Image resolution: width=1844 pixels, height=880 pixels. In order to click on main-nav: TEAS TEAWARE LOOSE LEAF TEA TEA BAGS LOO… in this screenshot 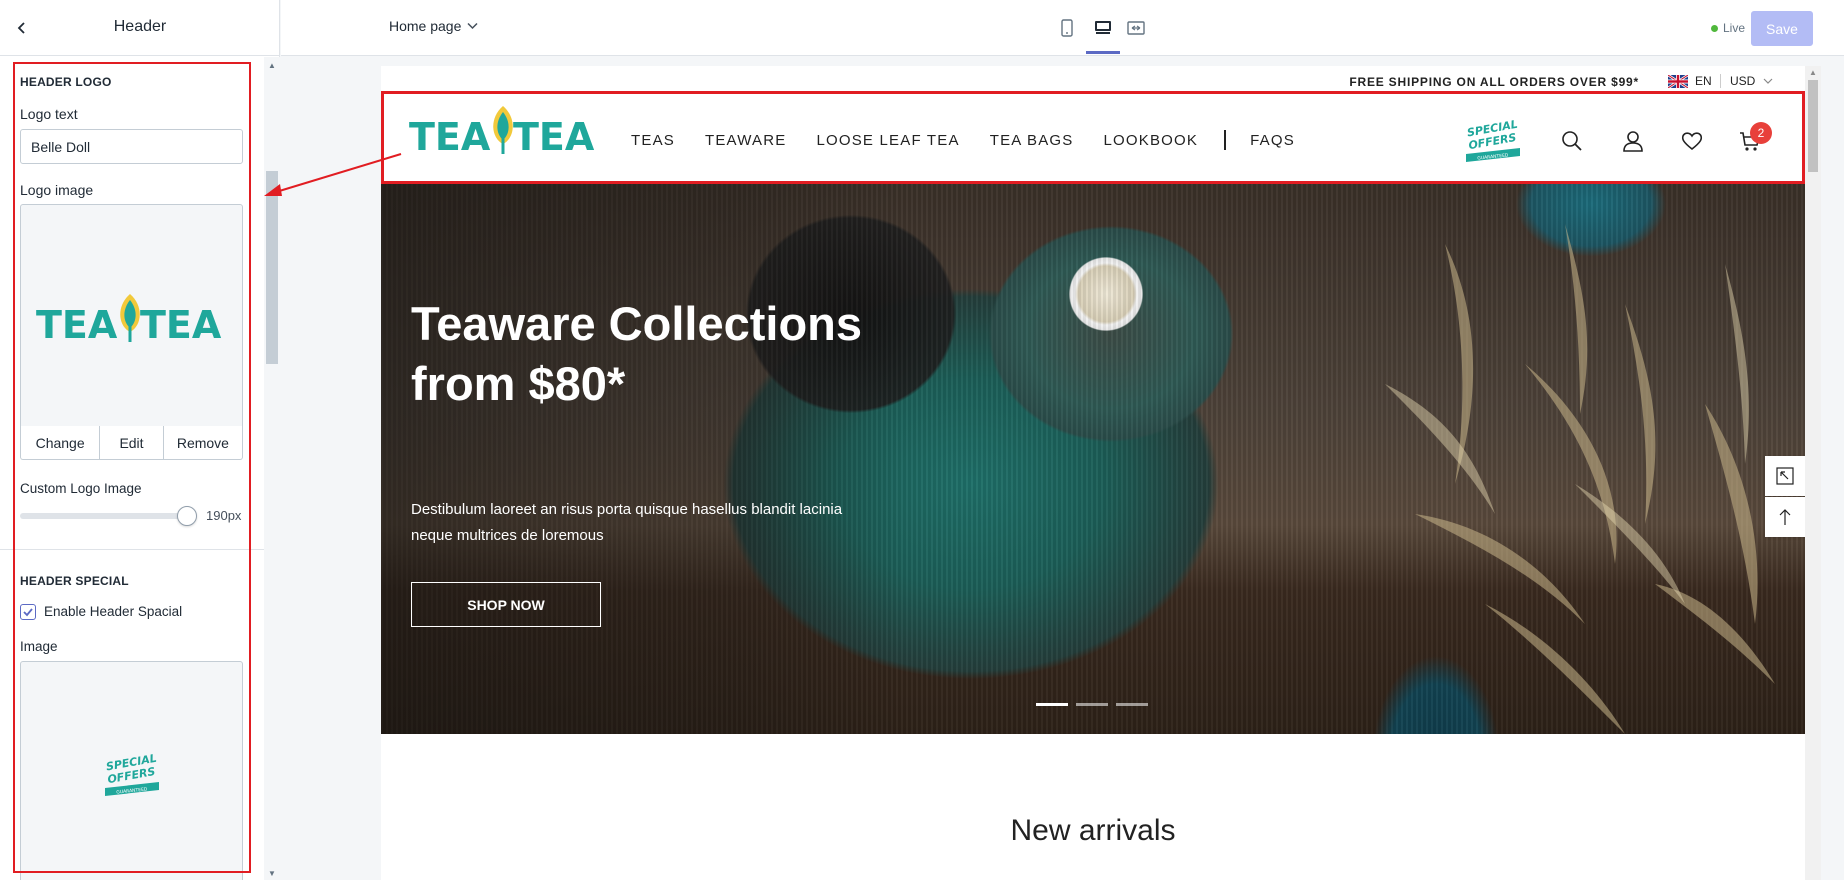, I will do `click(978, 140)`.